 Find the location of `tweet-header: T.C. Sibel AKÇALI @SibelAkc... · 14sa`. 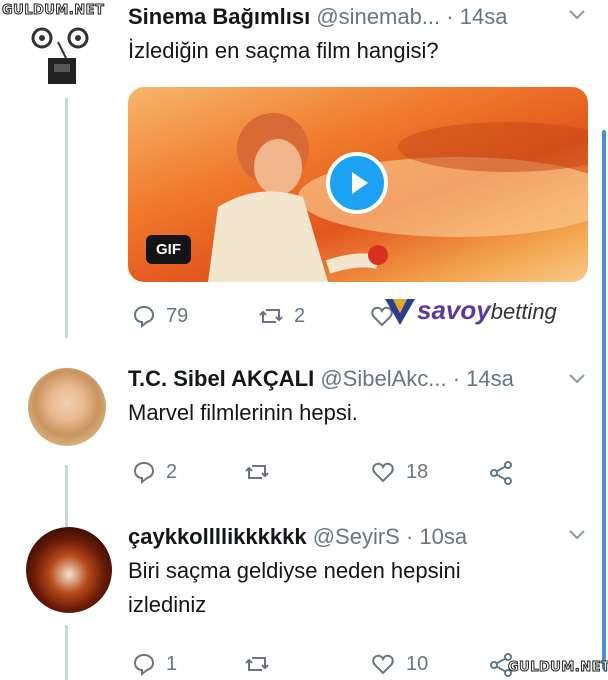

tweet-header: T.C. Sibel AKÇALI @SibelAkc... · 14sa is located at coordinates (321, 379).